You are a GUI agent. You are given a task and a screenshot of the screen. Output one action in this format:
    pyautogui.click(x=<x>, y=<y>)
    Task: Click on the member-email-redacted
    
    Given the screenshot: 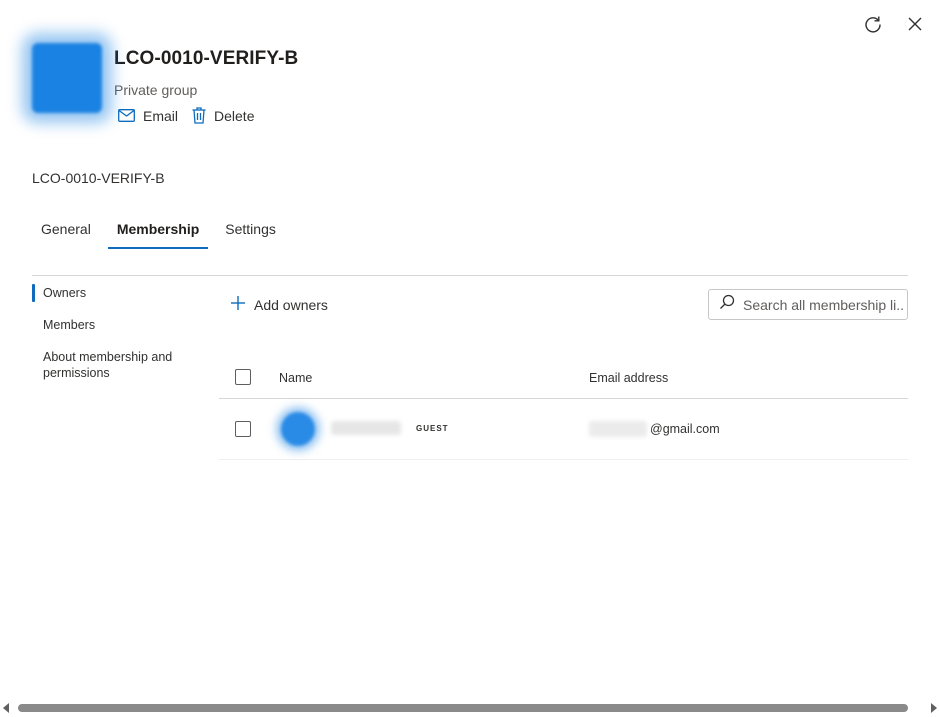 What is the action you would take?
    pyautogui.click(x=618, y=429)
    